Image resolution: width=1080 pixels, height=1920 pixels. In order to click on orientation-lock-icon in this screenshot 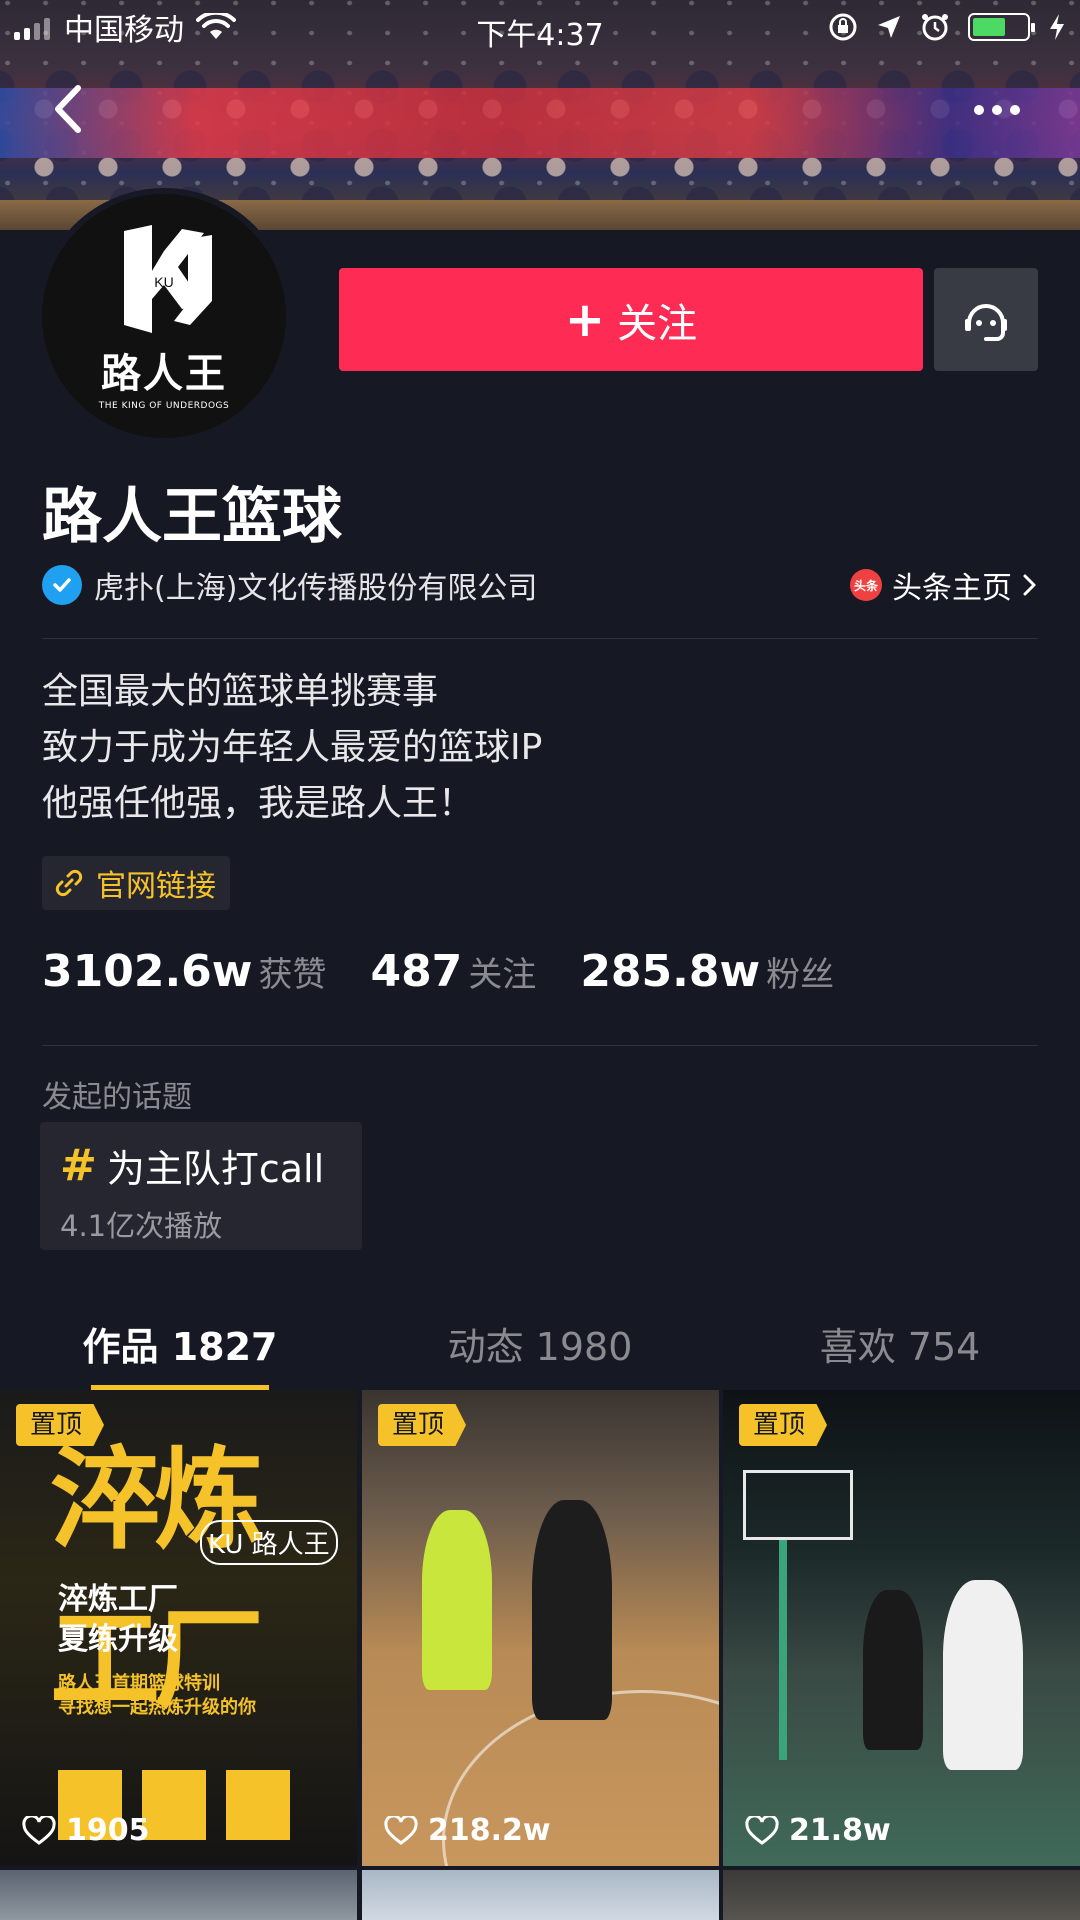, I will do `click(843, 27)`.